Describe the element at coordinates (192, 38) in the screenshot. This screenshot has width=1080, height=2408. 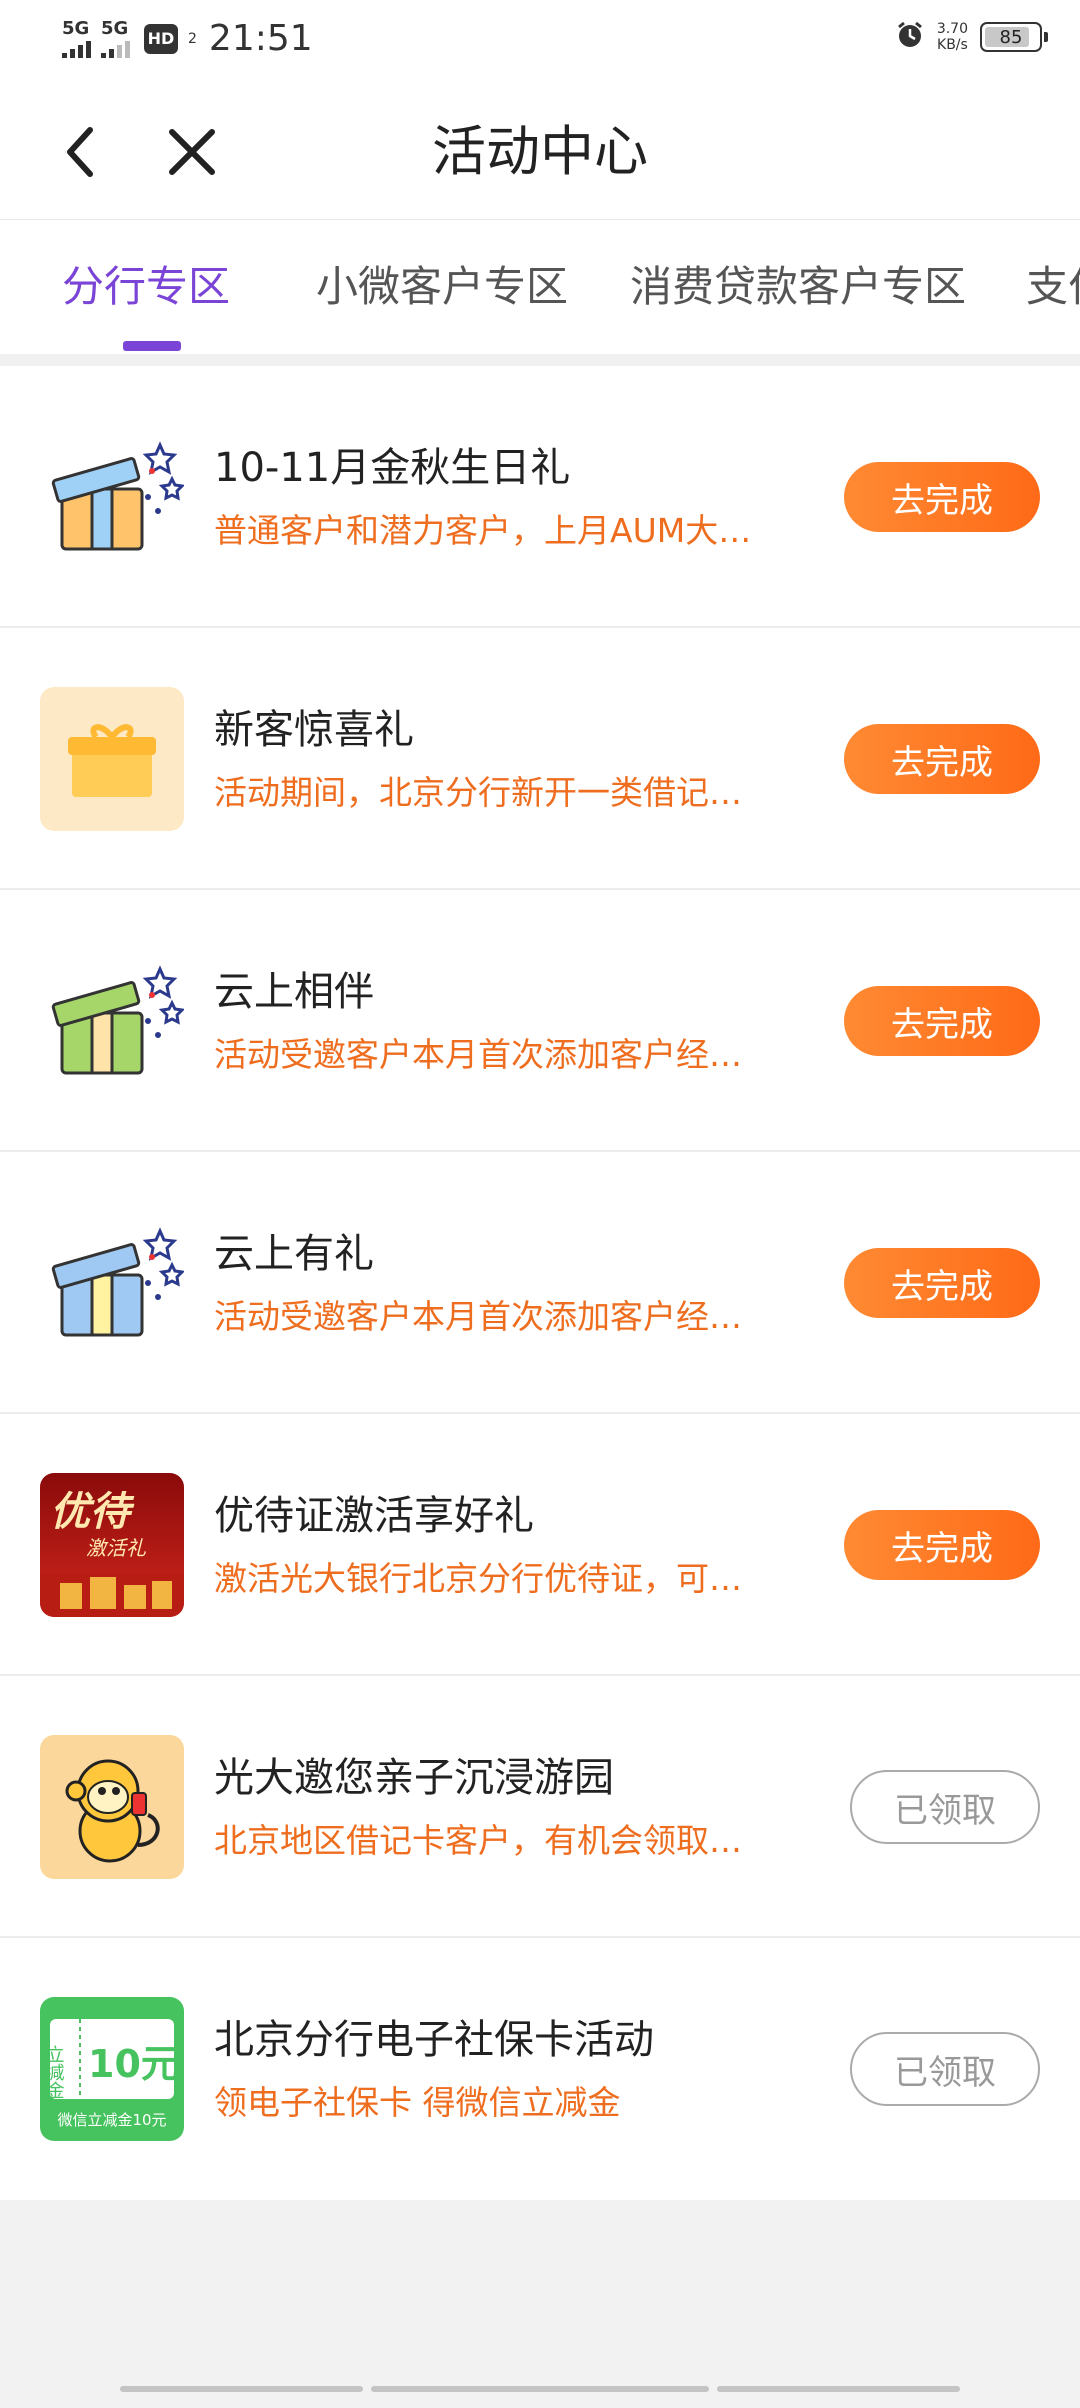
I see `hd-sub-label: 2` at that location.